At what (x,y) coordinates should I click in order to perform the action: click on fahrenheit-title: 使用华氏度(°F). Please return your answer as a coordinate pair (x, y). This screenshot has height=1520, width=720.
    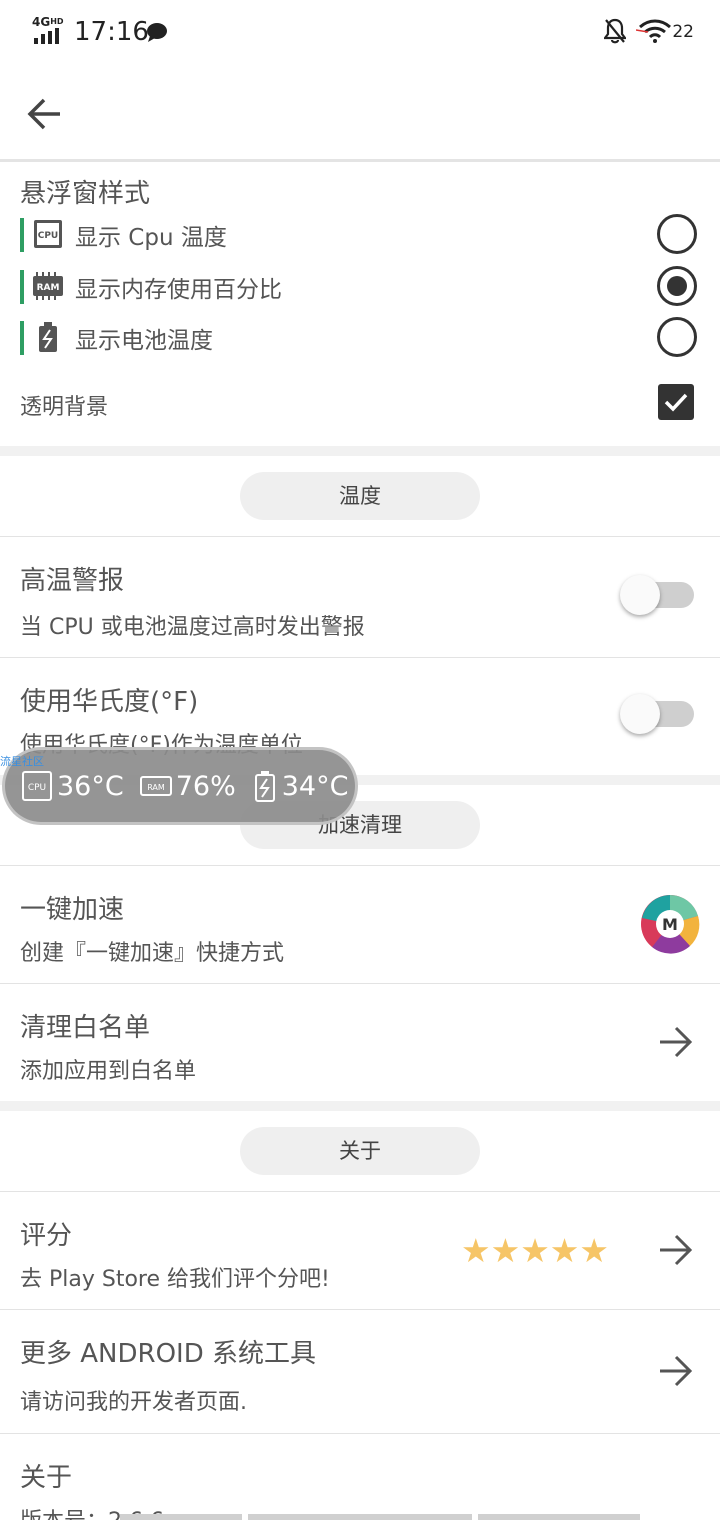
    Looking at the image, I should click on (109, 702).